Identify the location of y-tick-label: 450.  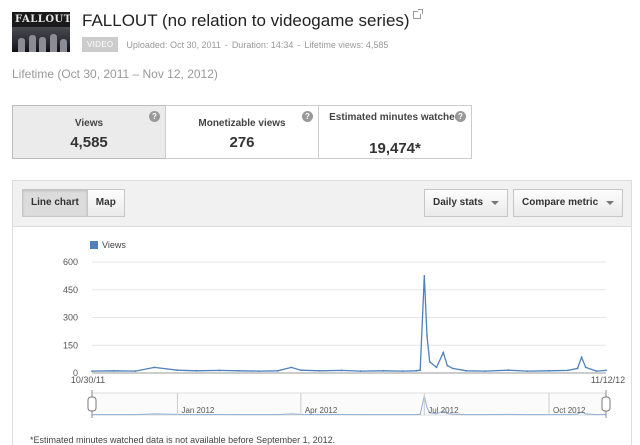
(70, 290).